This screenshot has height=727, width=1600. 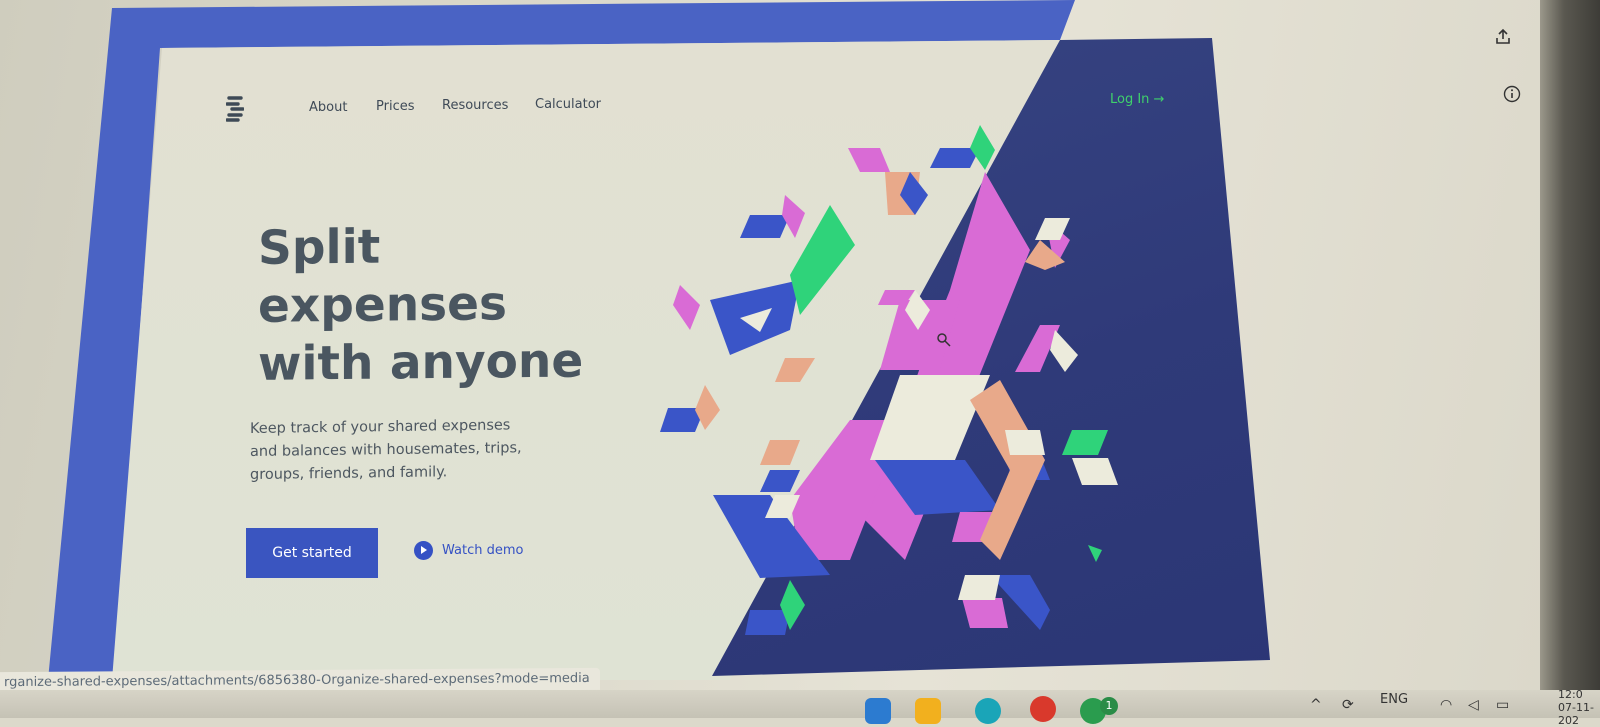 What do you see at coordinates (1502, 705) in the screenshot?
I see `battery-icon: ▭` at bounding box center [1502, 705].